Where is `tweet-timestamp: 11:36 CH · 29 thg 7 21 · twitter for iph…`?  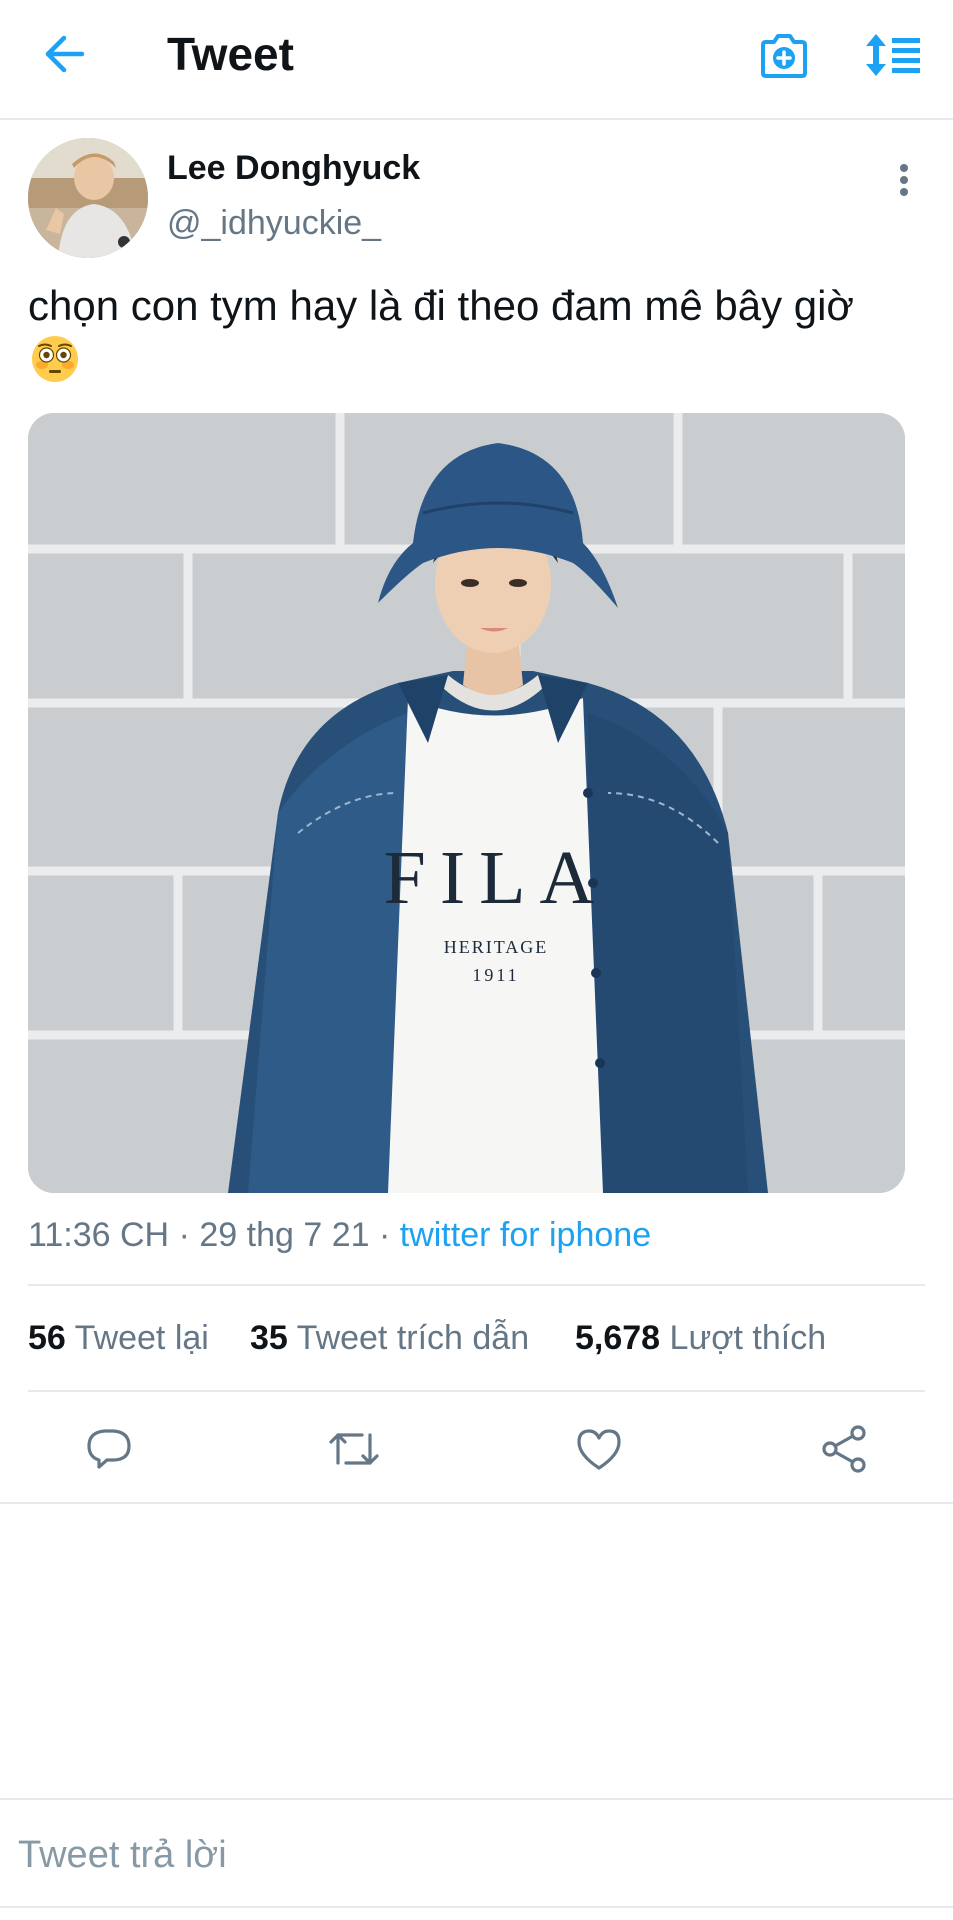 tweet-timestamp: 11:36 CH · 29 thg 7 21 · twitter for iph… is located at coordinates (339, 1235).